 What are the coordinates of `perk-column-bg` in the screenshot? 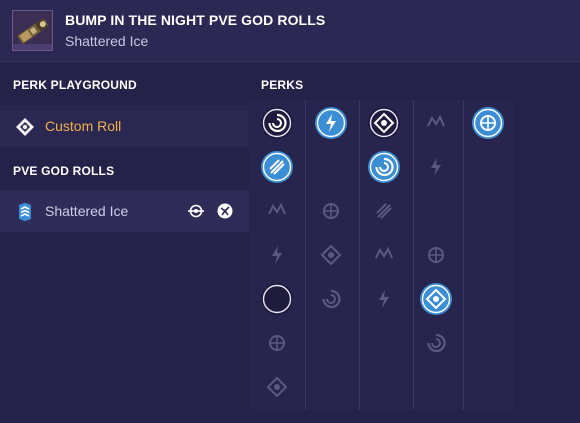 It's located at (489, 255).